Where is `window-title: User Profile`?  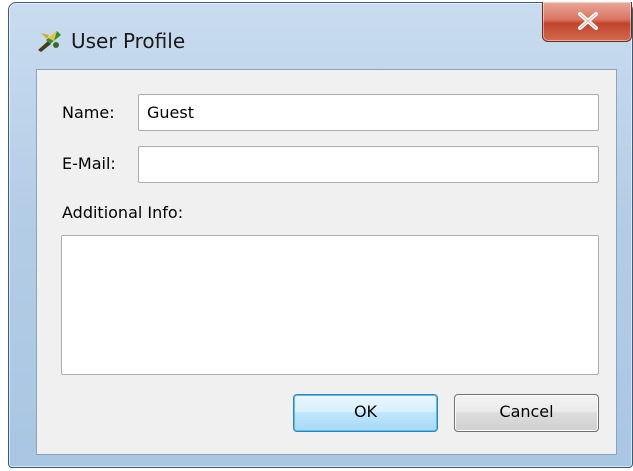
window-title: User Profile is located at coordinates (128, 41).